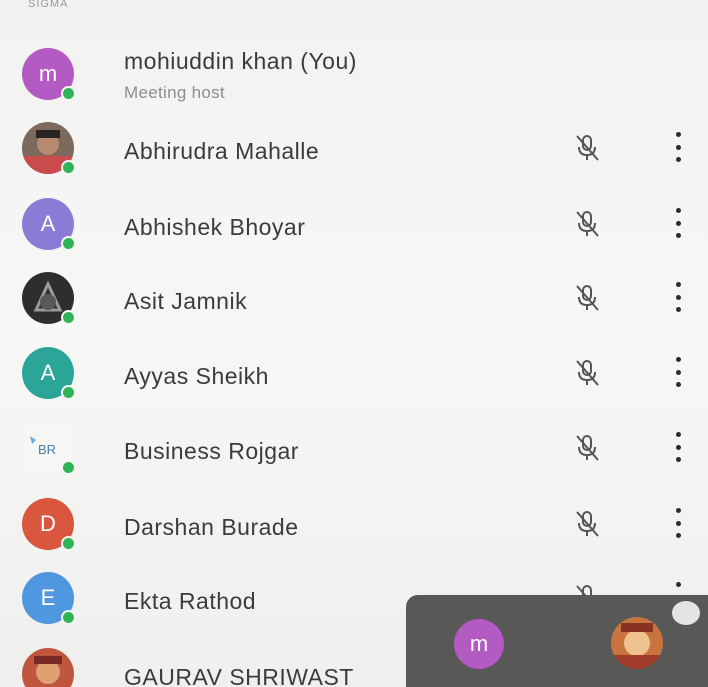 The image size is (708, 687). What do you see at coordinates (354, 75) in the screenshot?
I see `participant-row-host: m mohiuddin khan (You) Meeting host` at bounding box center [354, 75].